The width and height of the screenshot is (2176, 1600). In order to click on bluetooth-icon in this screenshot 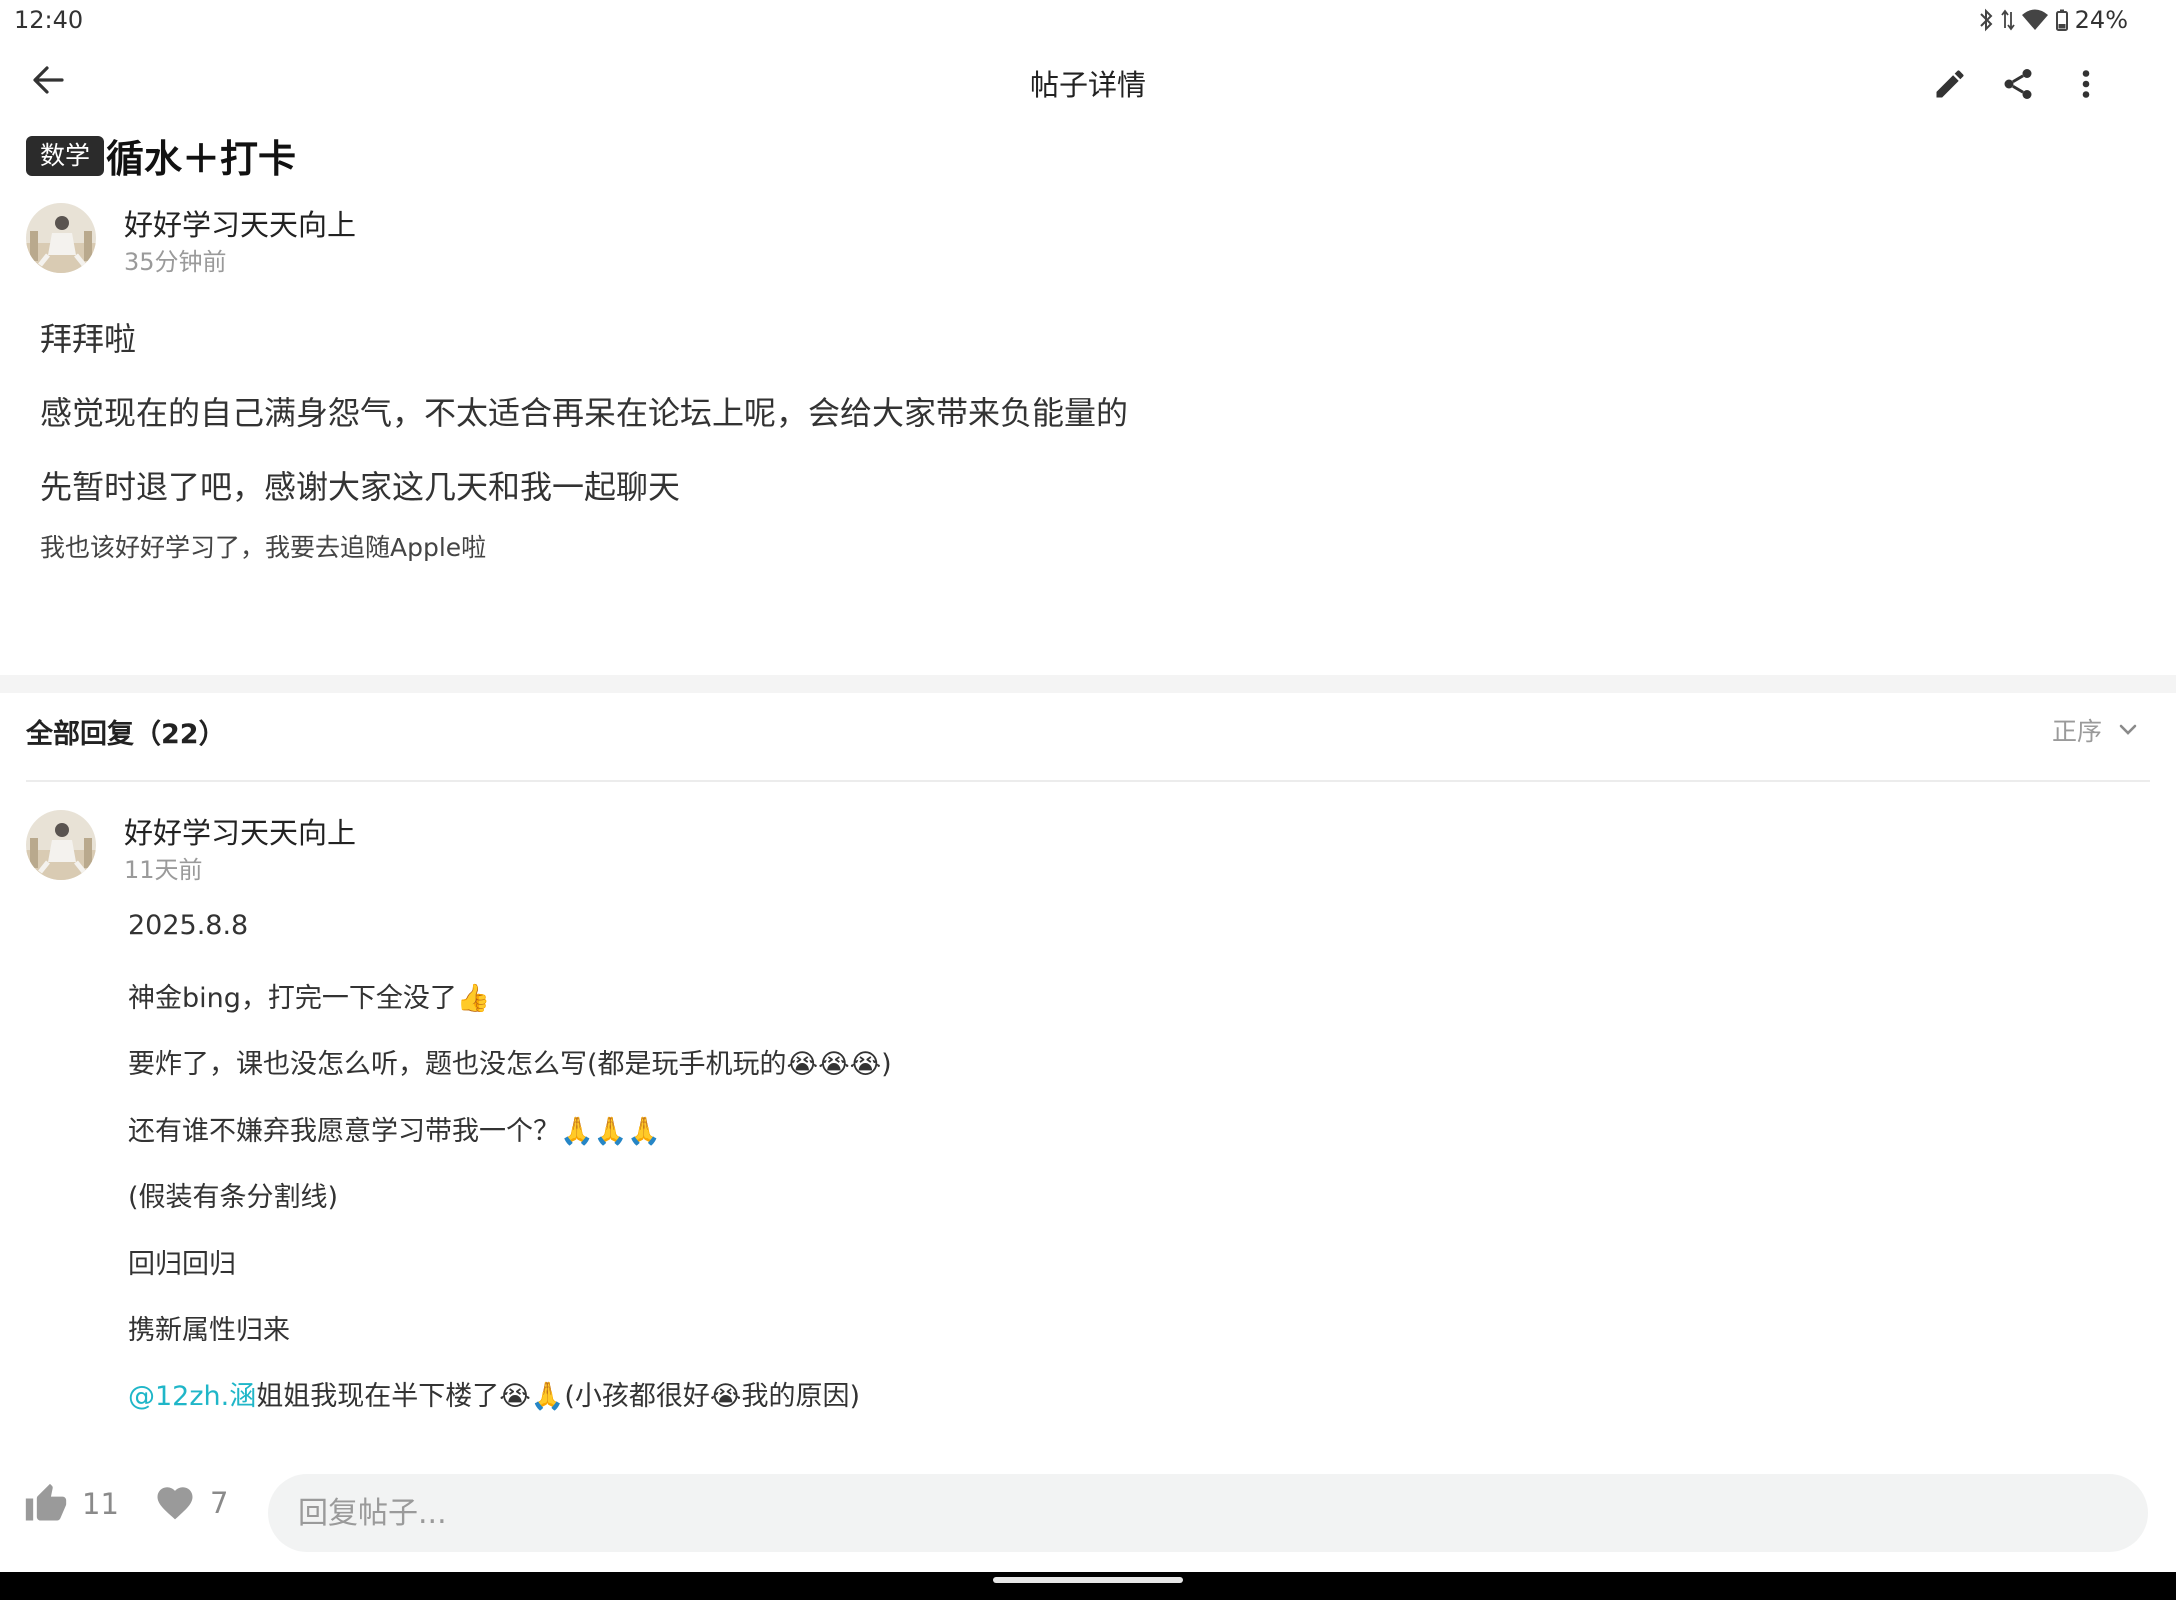, I will do `click(1986, 20)`.